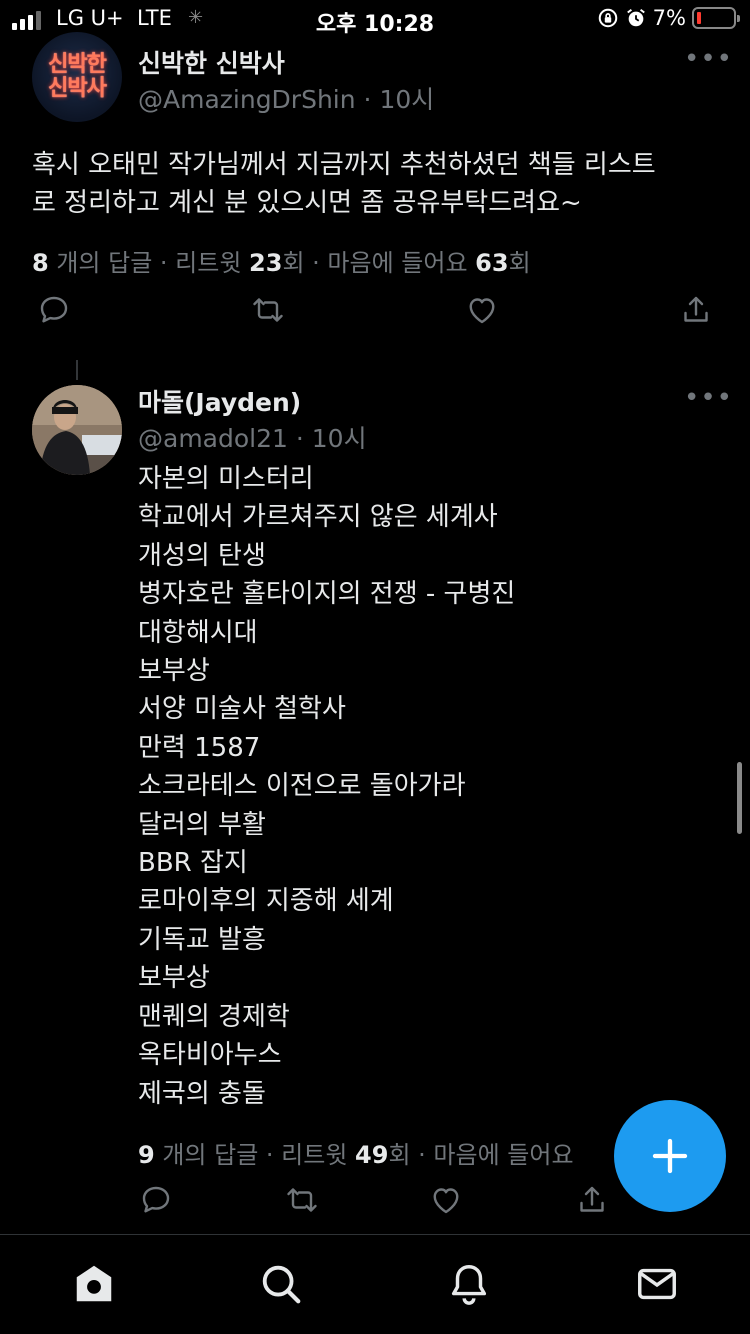 Image resolution: width=750 pixels, height=1334 pixels. Describe the element at coordinates (635, 17) in the screenshot. I see `alarm-icon` at that location.